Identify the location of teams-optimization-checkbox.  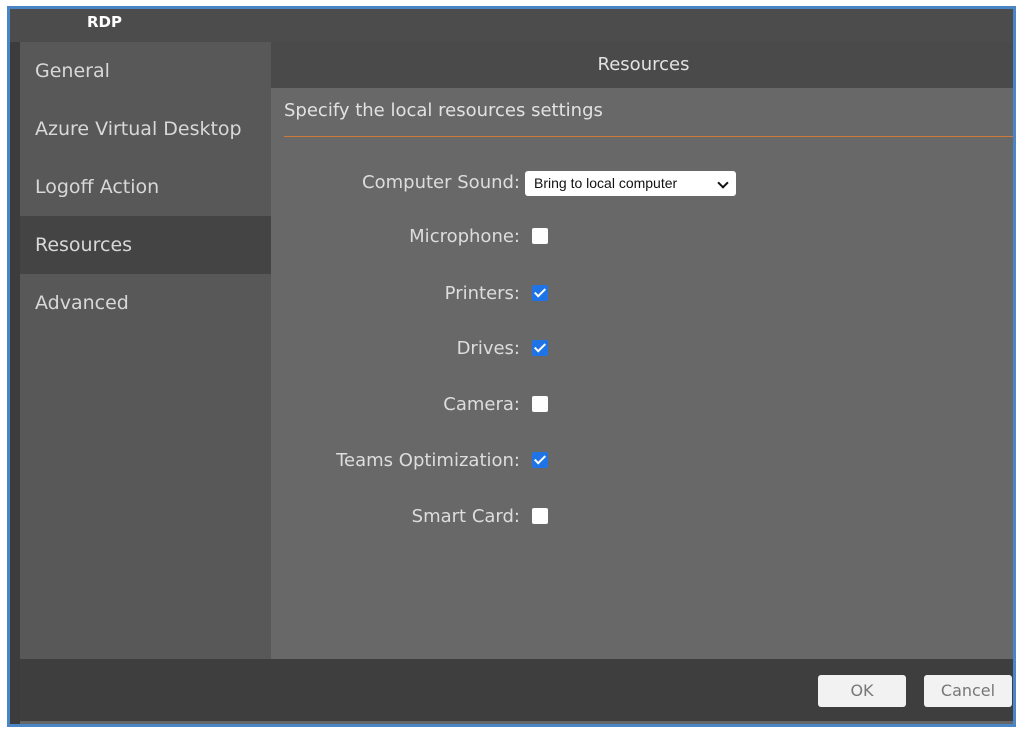
(540, 460).